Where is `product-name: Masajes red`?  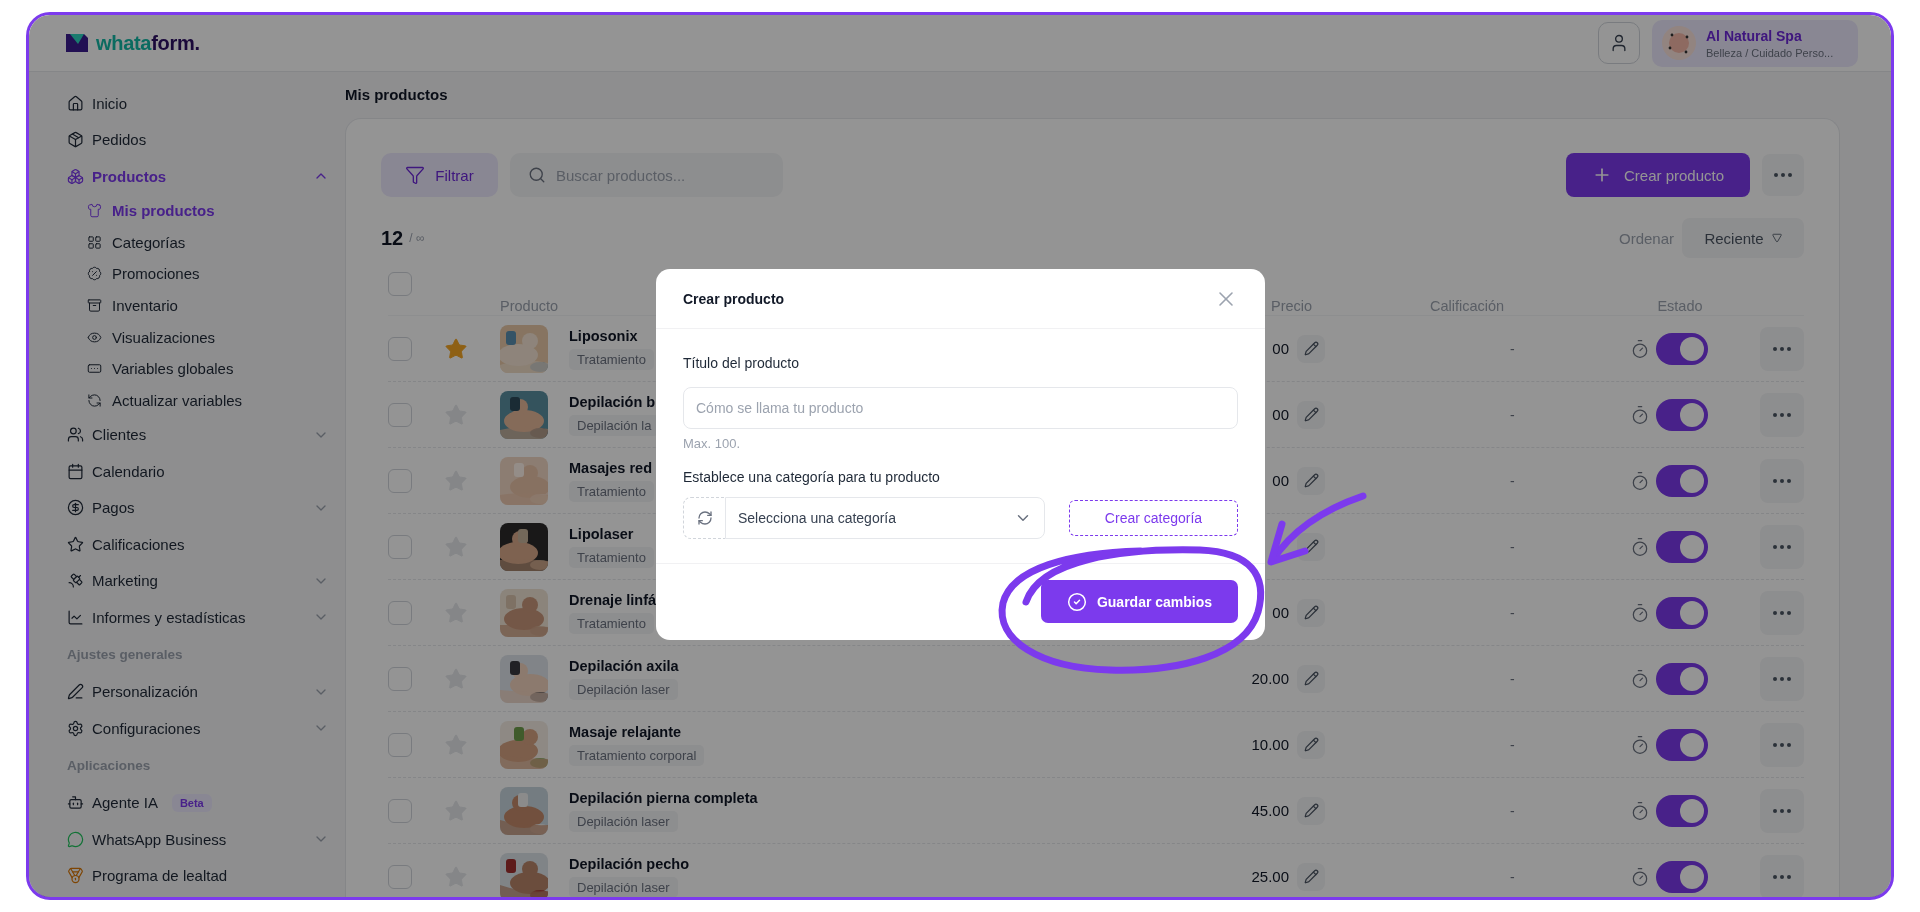 product-name: Masajes red is located at coordinates (611, 467).